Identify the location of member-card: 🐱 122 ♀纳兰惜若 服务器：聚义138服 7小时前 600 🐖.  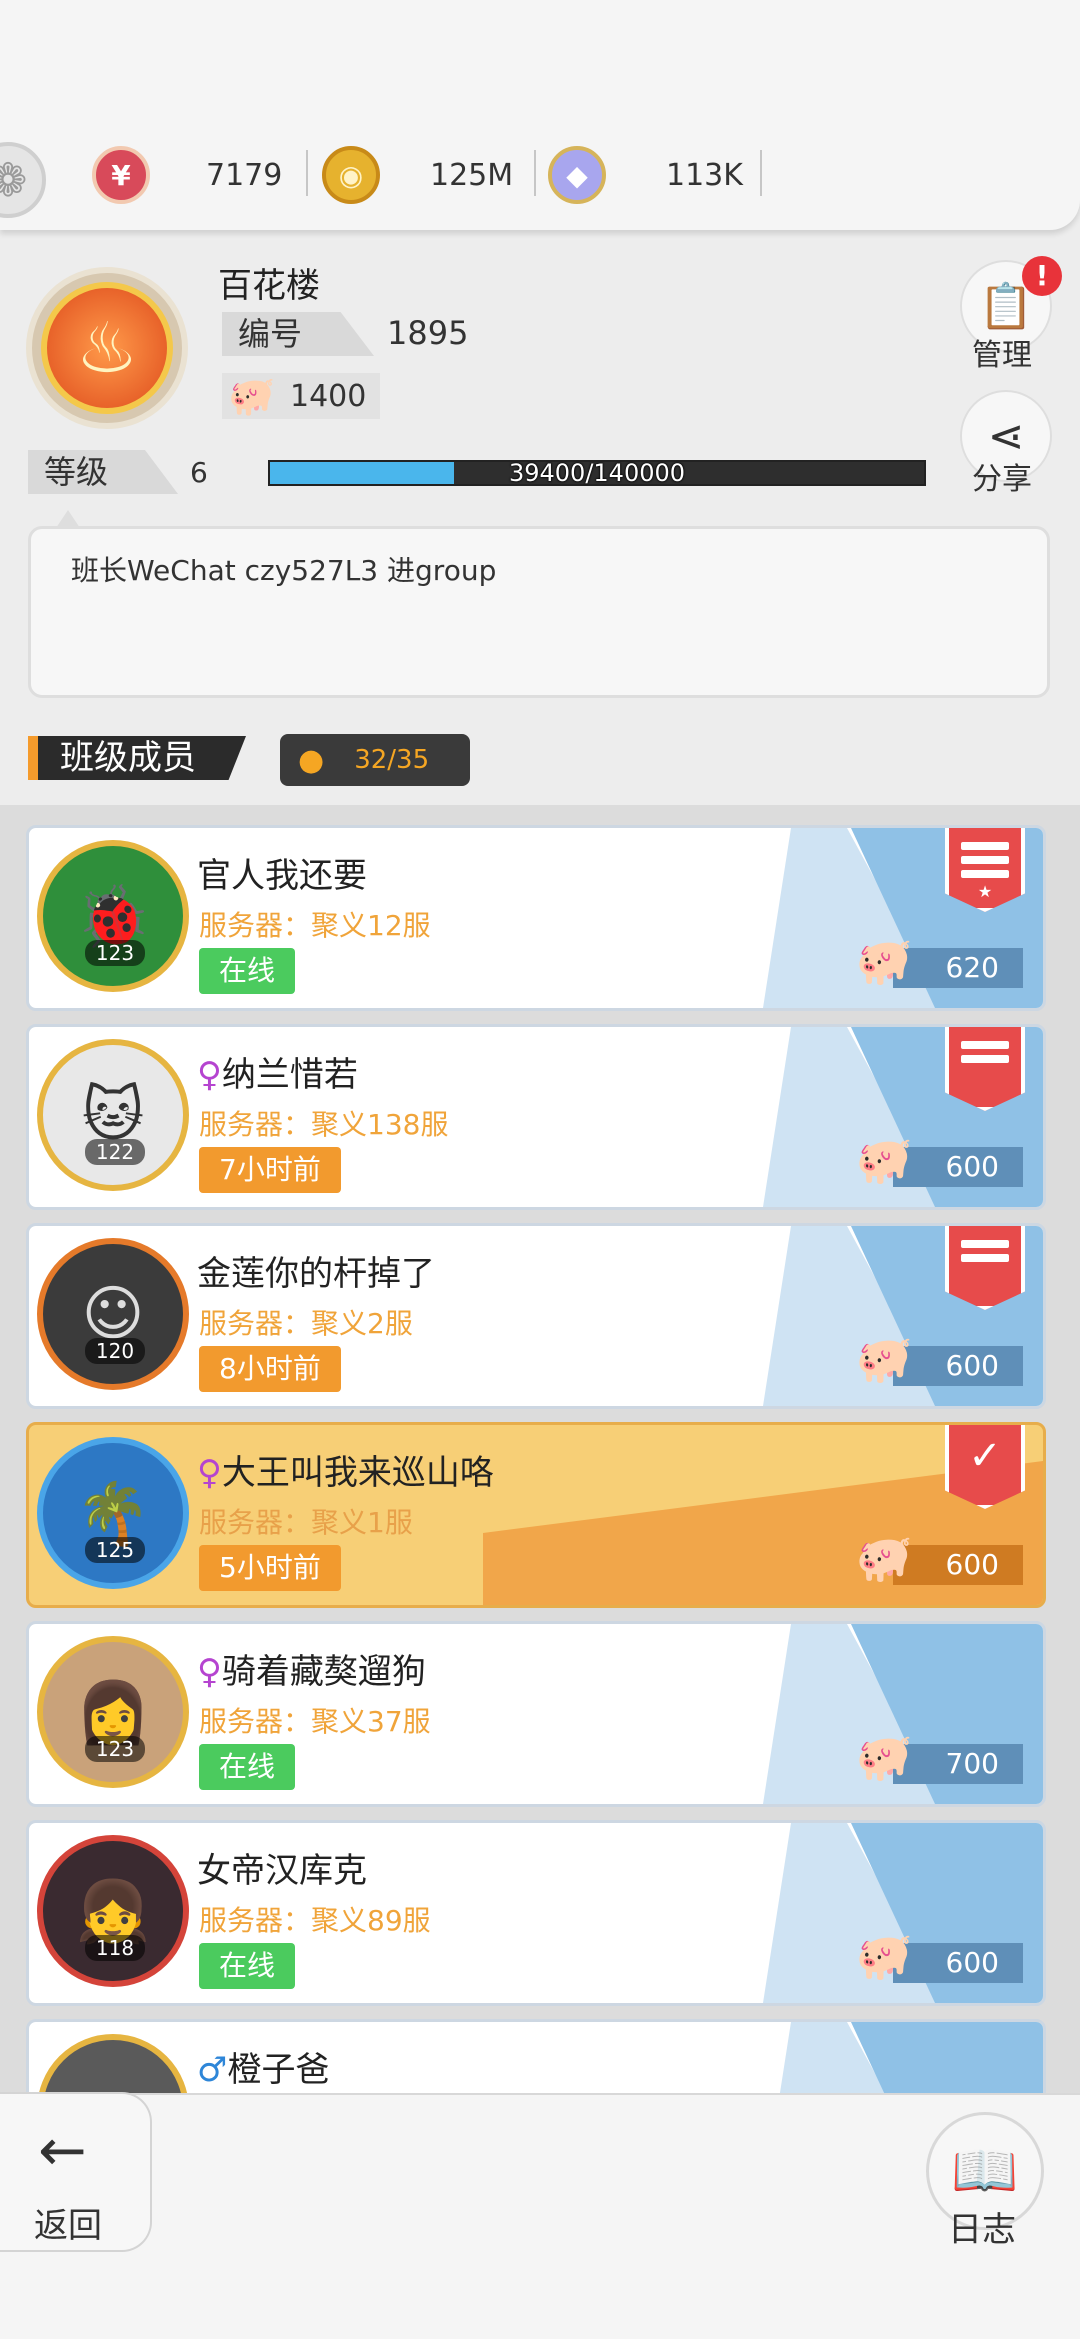
(536, 1117).